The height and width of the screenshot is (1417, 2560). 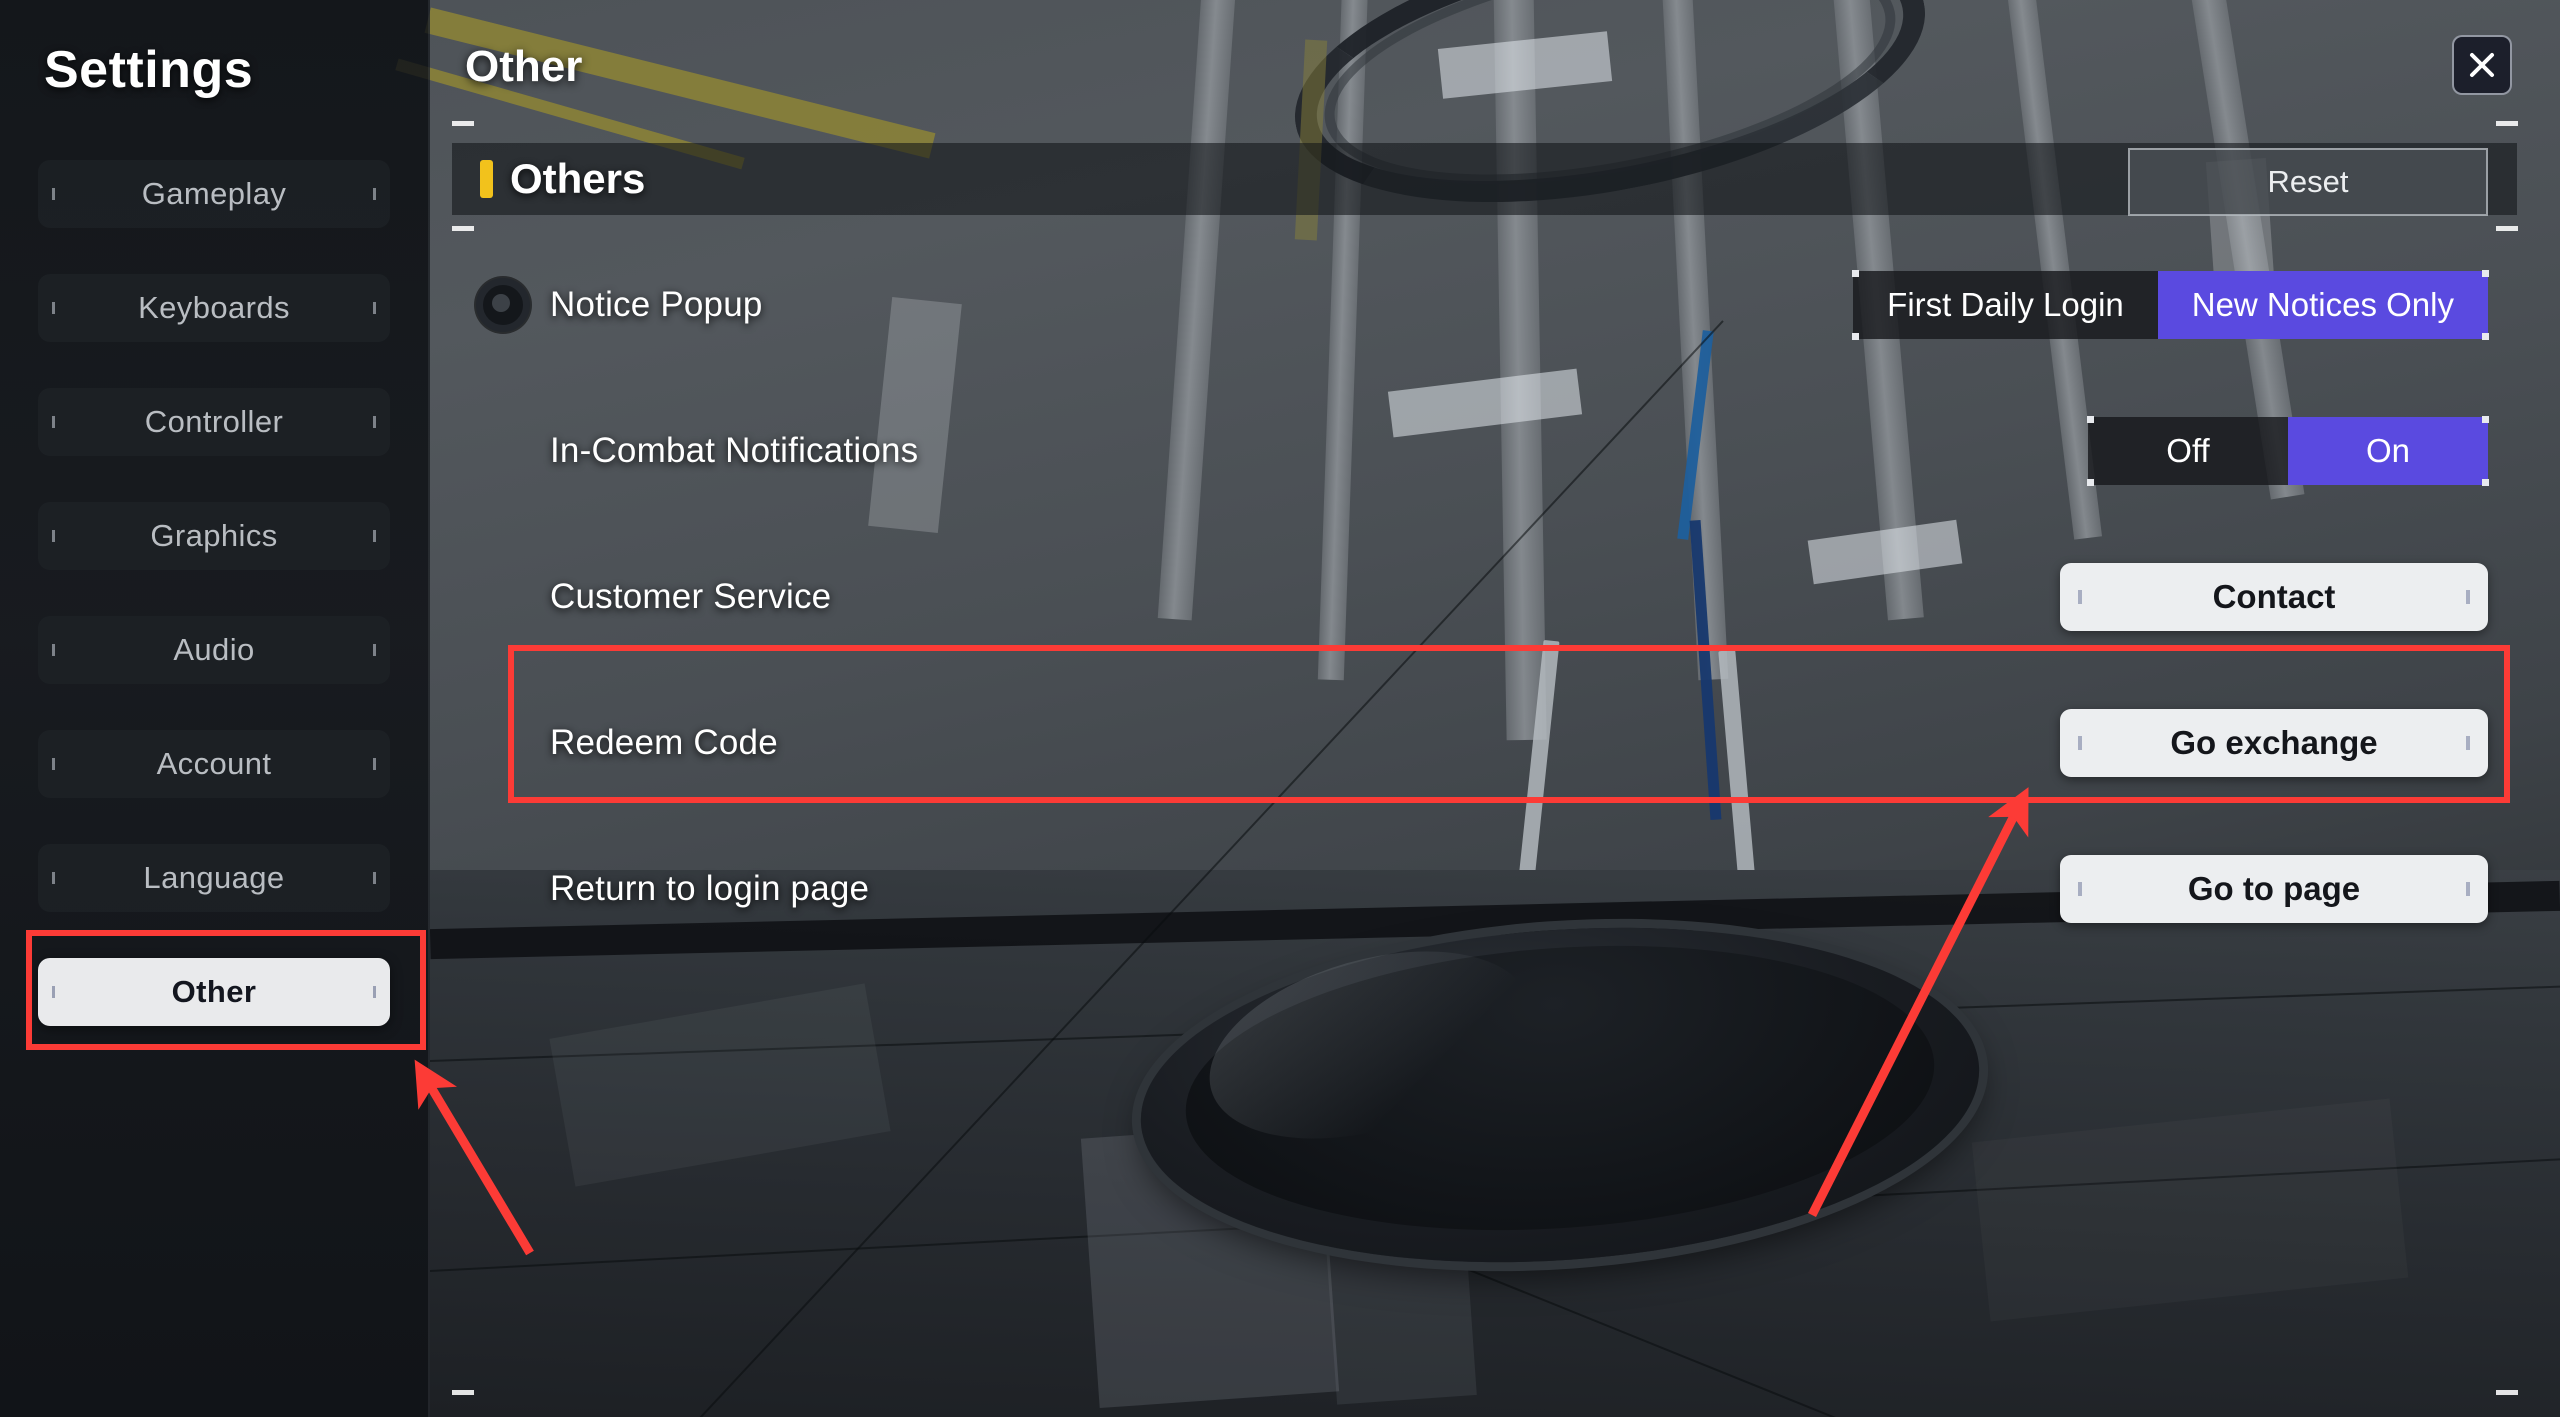 What do you see at coordinates (503, 305) in the screenshot?
I see `notice-bell-icon` at bounding box center [503, 305].